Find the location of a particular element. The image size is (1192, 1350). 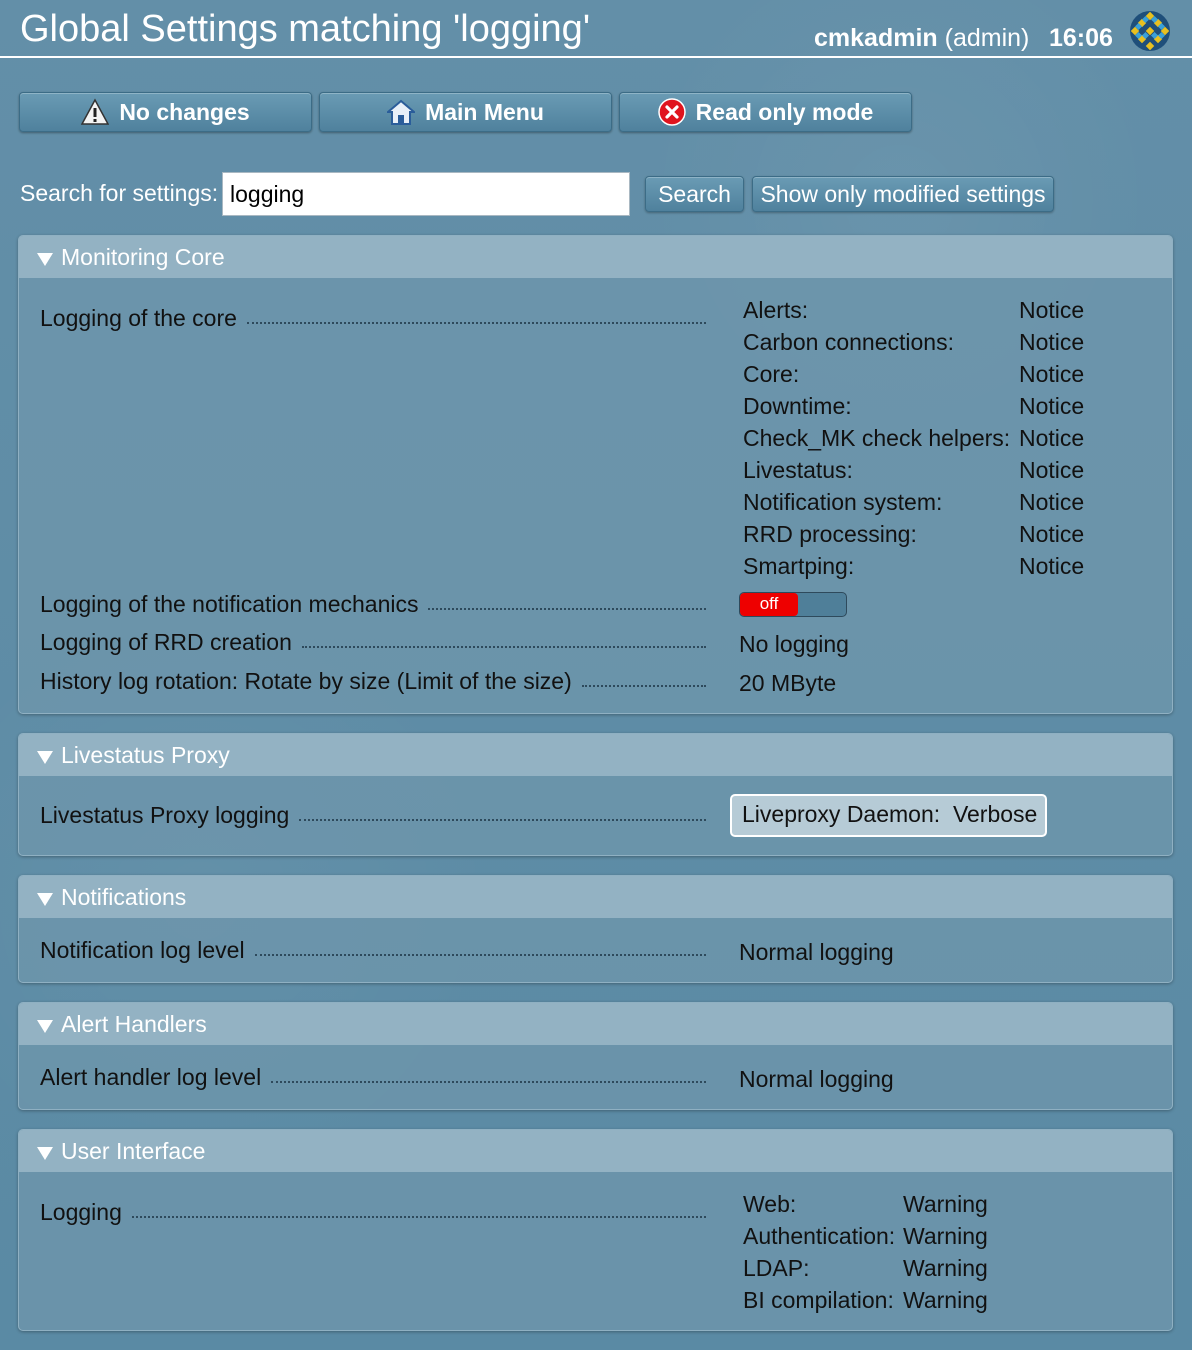

setting-rrd-creation: Logging of RRD creation is located at coordinates (373, 642).